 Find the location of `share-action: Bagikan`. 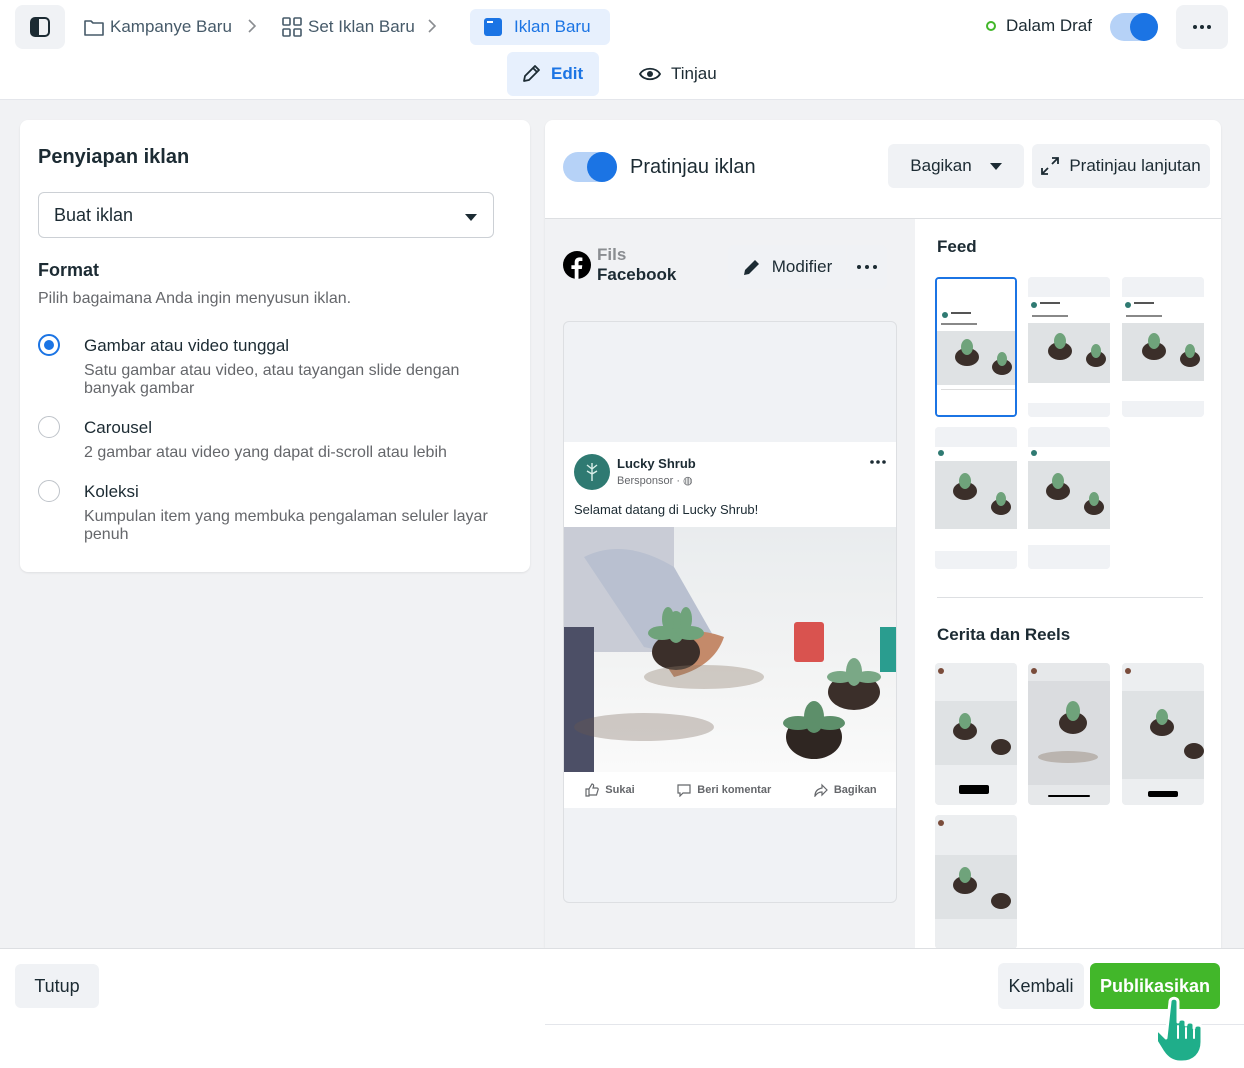

share-action: Bagikan is located at coordinates (845, 790).